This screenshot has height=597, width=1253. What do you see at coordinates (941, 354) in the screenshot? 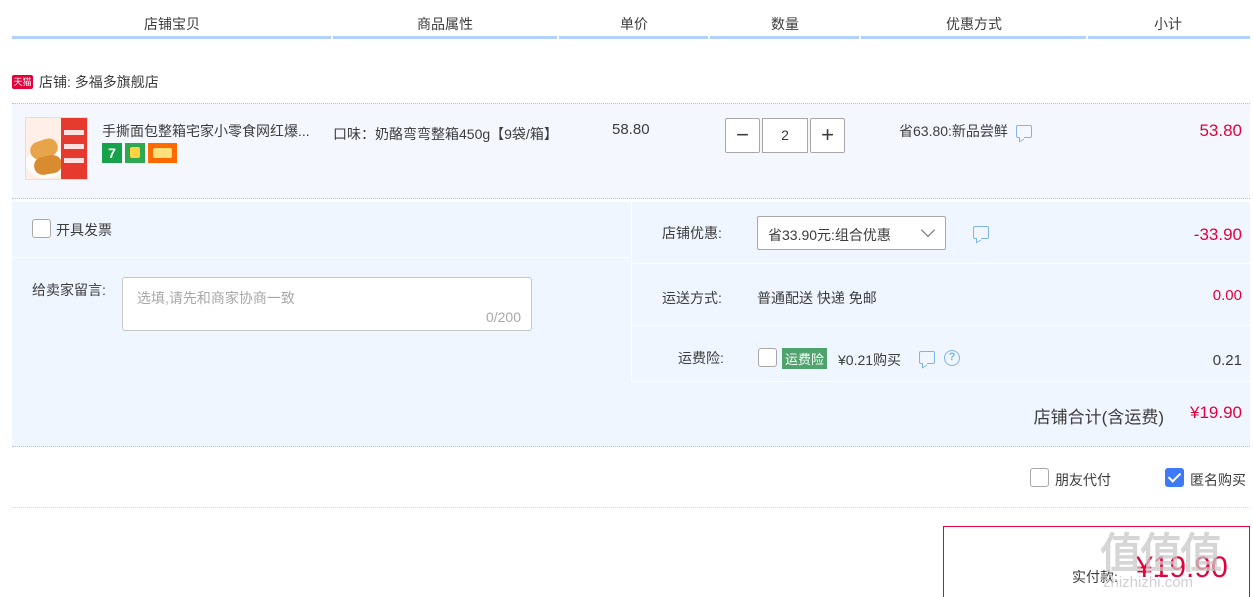
I see `insurance-row: 运费险: 运费险 ¥0.21购买 ? 0.21` at bounding box center [941, 354].